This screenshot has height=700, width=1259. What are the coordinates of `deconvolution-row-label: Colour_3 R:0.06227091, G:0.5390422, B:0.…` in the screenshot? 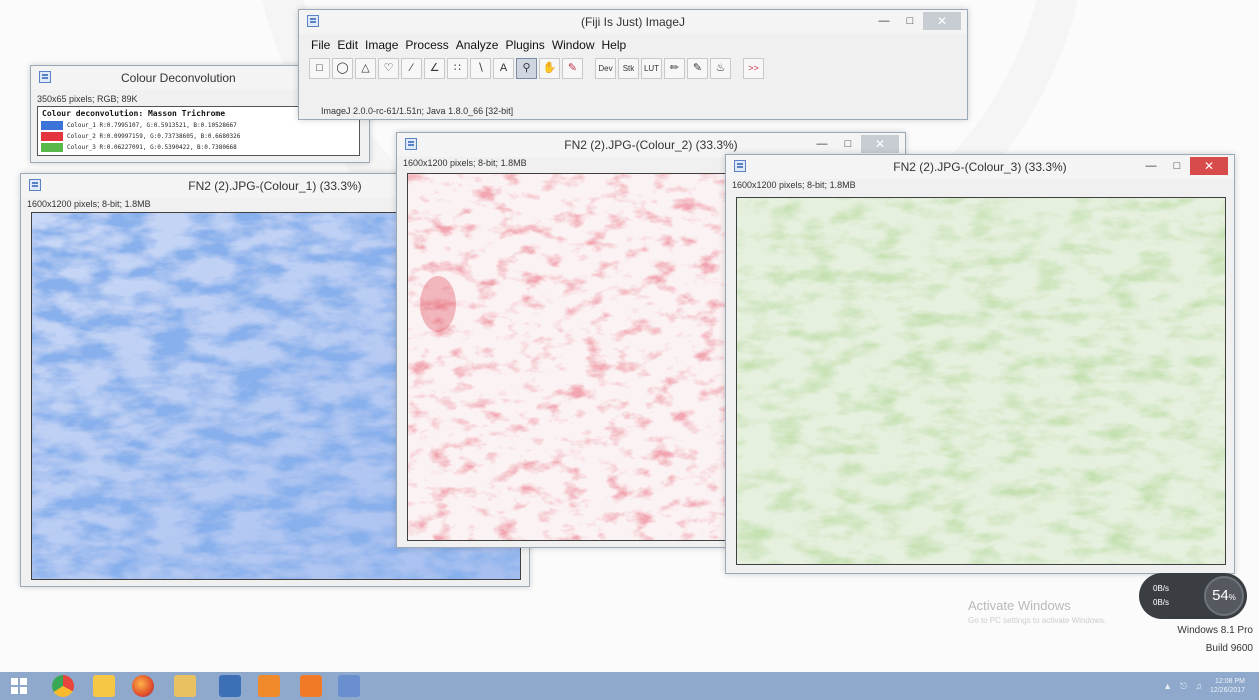 It's located at (152, 147).